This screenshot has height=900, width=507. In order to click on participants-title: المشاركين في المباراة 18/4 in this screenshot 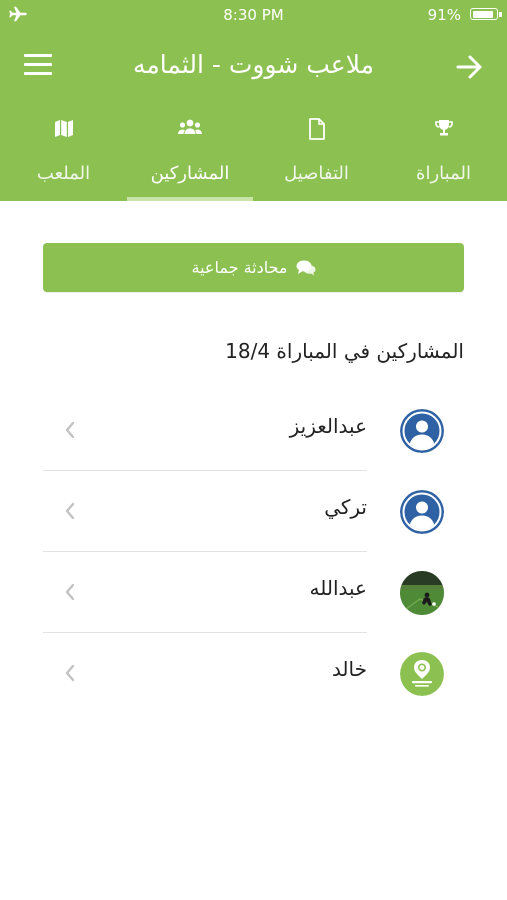, I will do `click(344, 351)`.